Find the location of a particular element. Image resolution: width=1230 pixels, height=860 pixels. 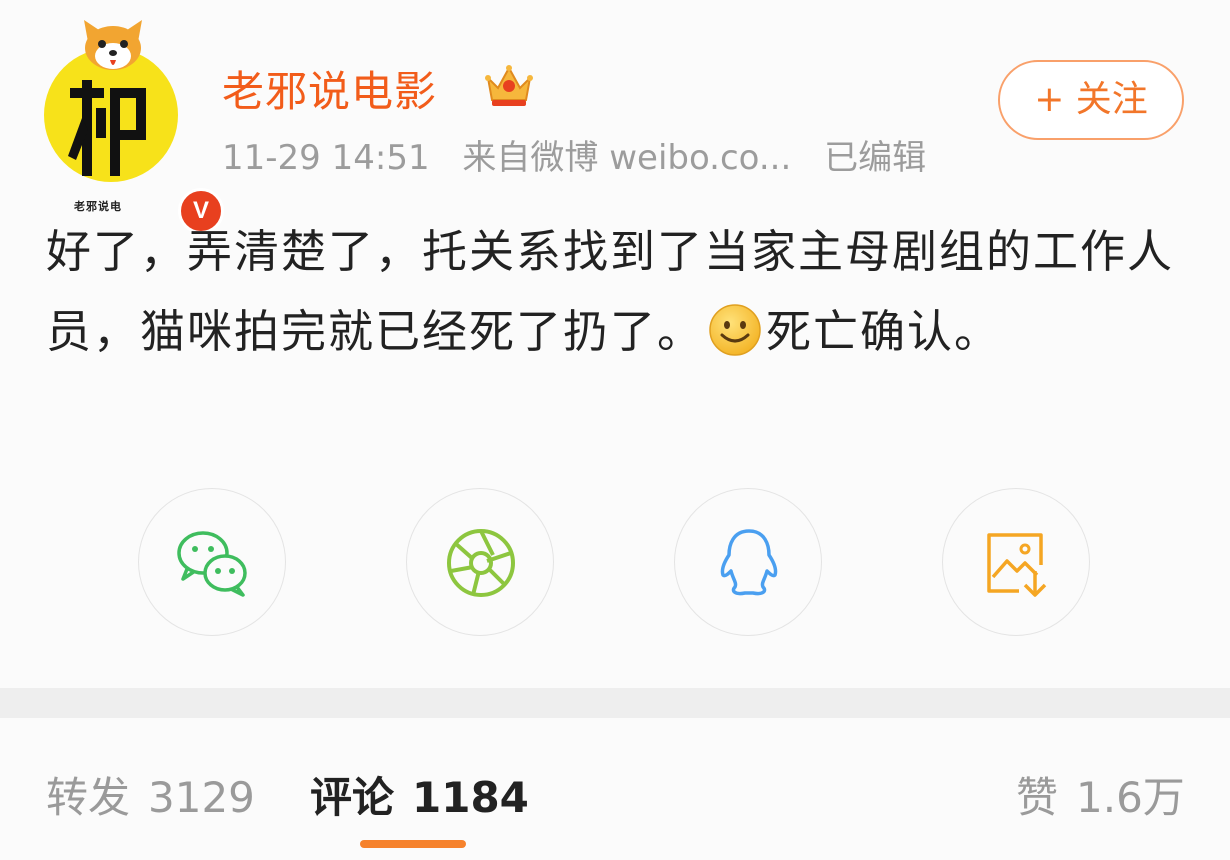

username: 老邪说电影 is located at coordinates (329, 88).